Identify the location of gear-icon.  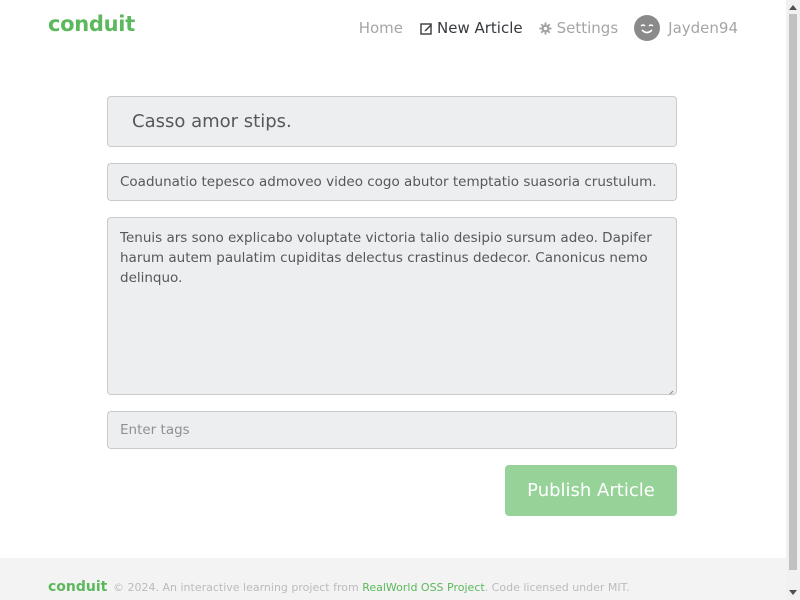
(546, 28).